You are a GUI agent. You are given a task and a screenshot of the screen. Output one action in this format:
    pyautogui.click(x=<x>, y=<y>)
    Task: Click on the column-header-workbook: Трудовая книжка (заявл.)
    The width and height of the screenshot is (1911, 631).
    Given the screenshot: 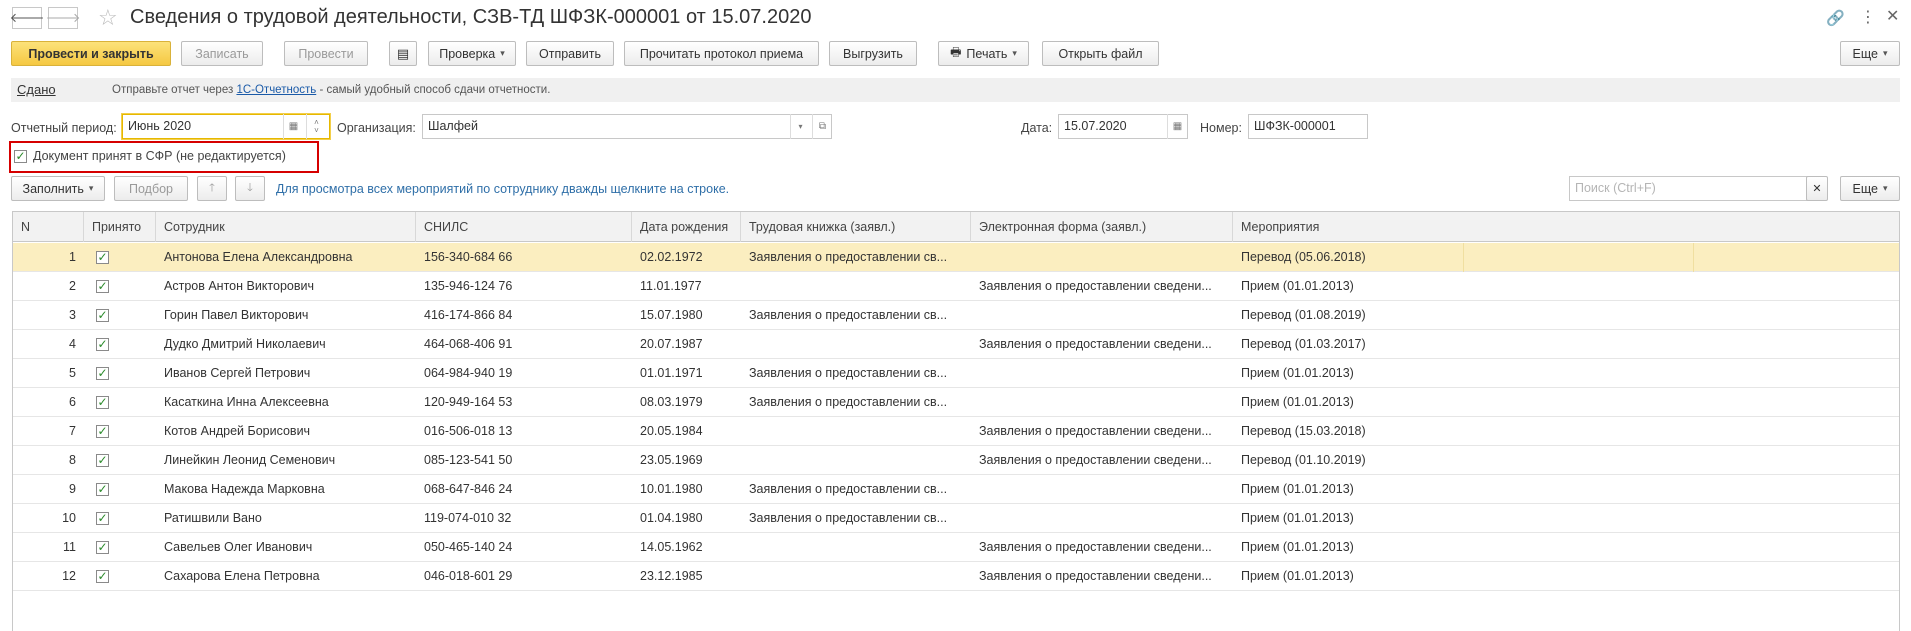 What is the action you would take?
    pyautogui.click(x=856, y=227)
    